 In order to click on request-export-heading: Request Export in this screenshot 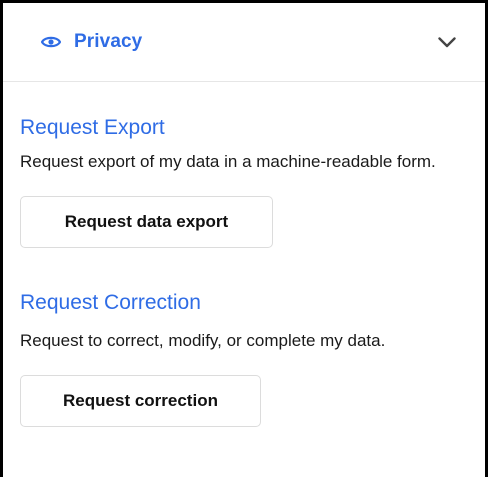, I will do `click(92, 127)`.